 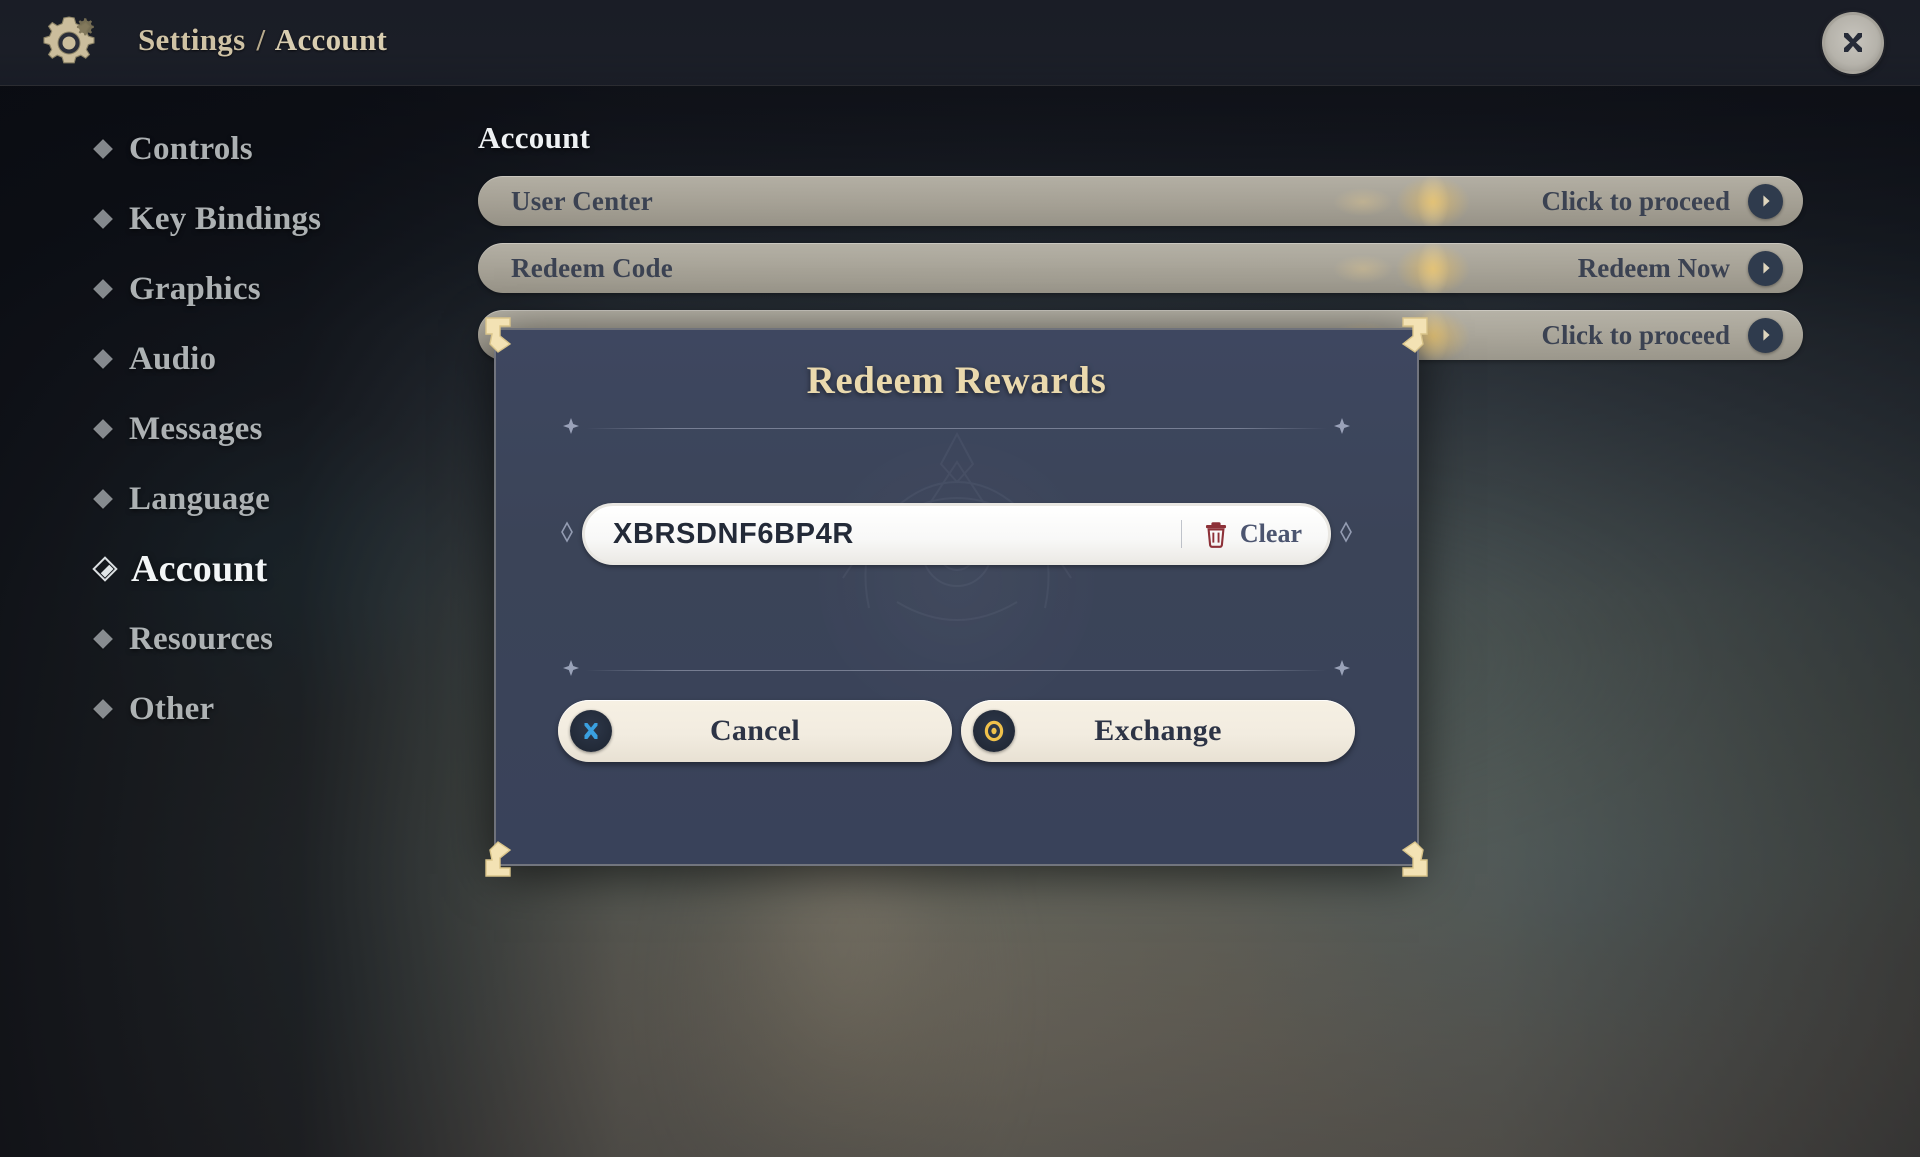 What do you see at coordinates (1140, 268) in the screenshot?
I see `account-option-row: Redeem Code Redeem Now` at bounding box center [1140, 268].